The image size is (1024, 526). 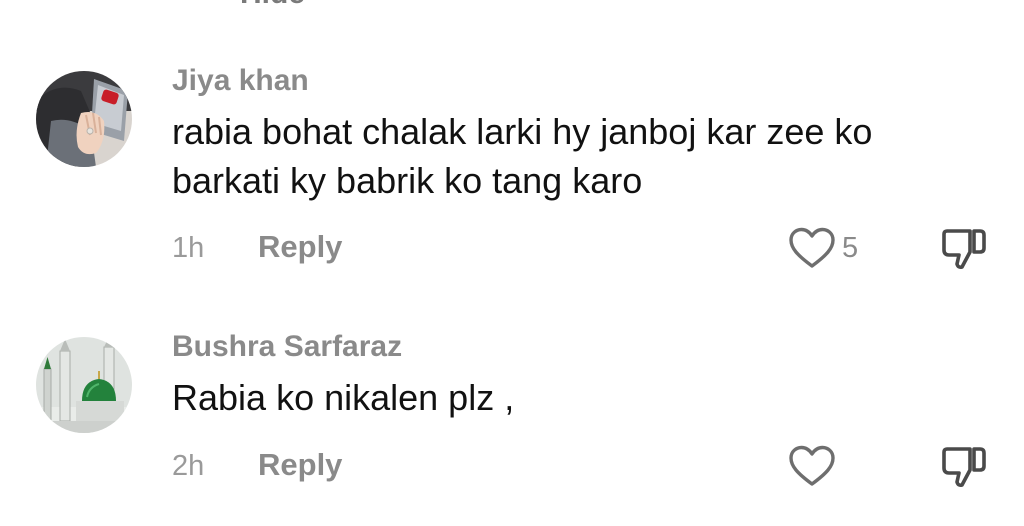 I want to click on comment-timestamp: 1h, so click(x=188, y=248).